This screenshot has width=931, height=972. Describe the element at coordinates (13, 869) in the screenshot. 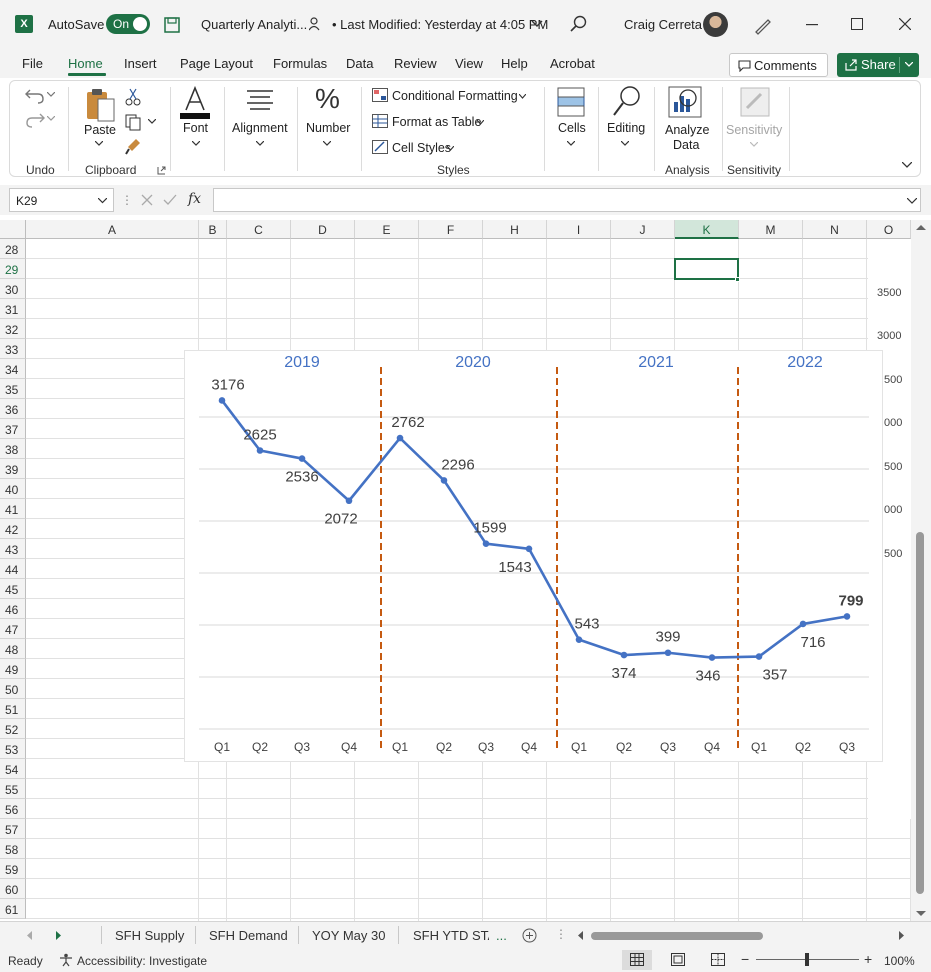

I see `row-header-59: 59` at that location.